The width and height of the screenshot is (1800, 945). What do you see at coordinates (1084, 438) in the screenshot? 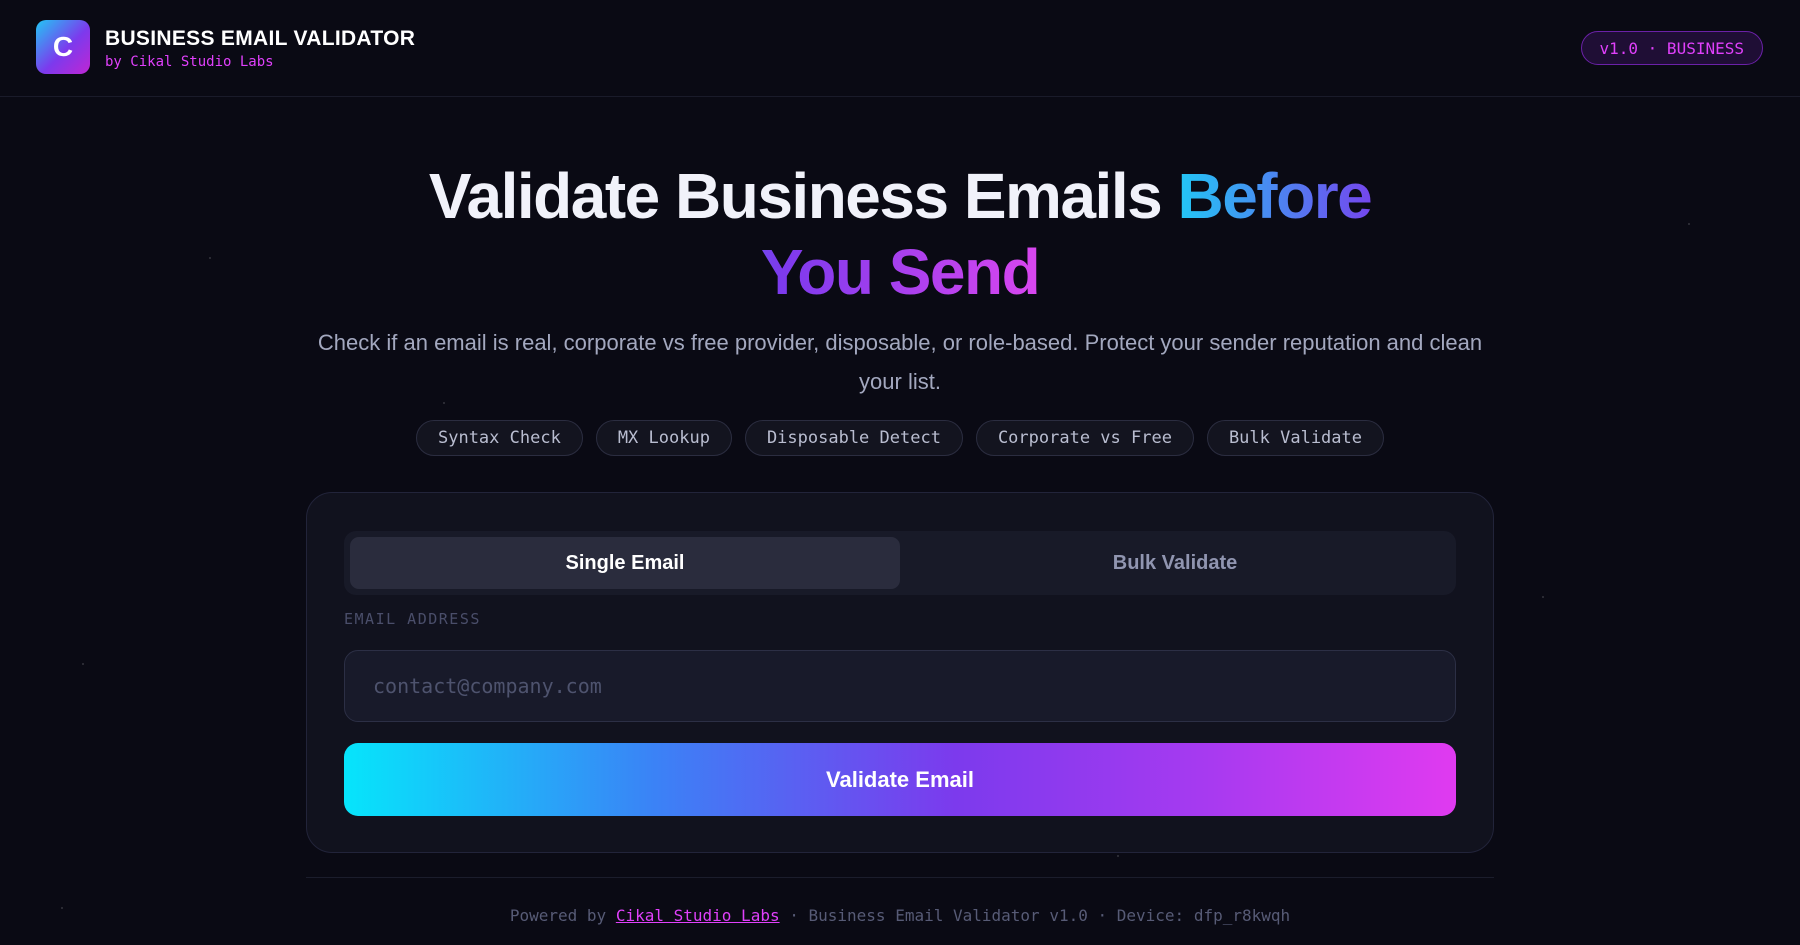
I see `feature-chip: Corporate vs Free` at bounding box center [1084, 438].